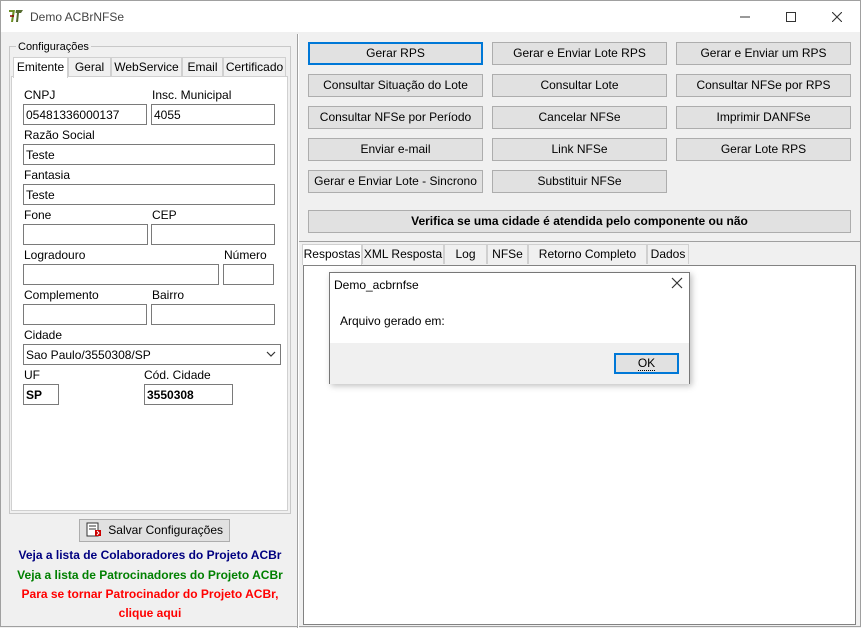 The height and width of the screenshot is (628, 861). What do you see at coordinates (763, 53) in the screenshot?
I see `gerar-enviar-um-button: Gerar e Enviar um RPS` at bounding box center [763, 53].